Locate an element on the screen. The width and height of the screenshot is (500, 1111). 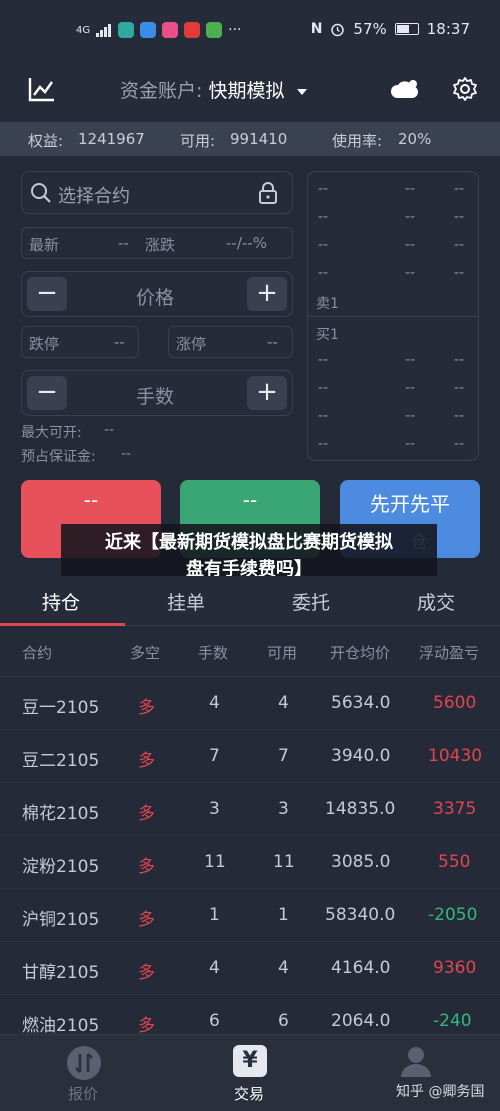
table-row: 沪铜2105 多 1 1 58340.0 -2050 is located at coordinates (250, 915).